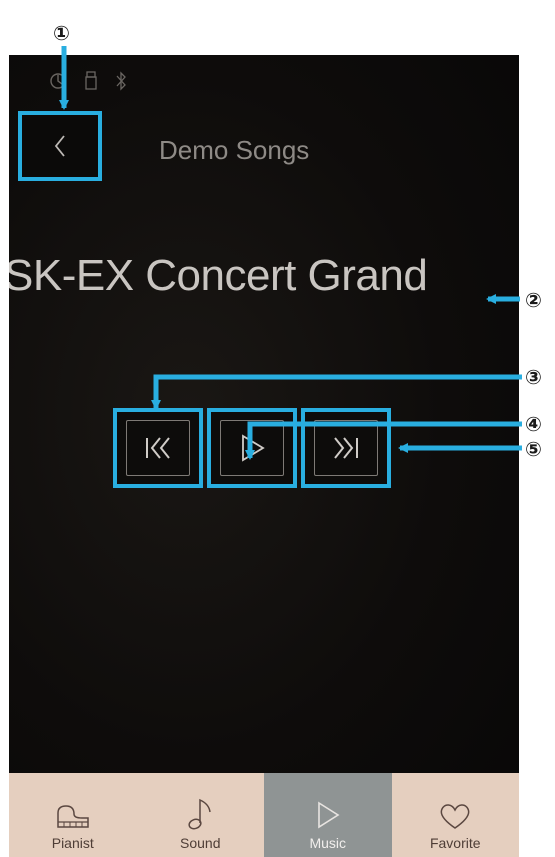 The width and height of the screenshot is (555, 857). I want to click on nav-label-sound: Sound, so click(200, 843).